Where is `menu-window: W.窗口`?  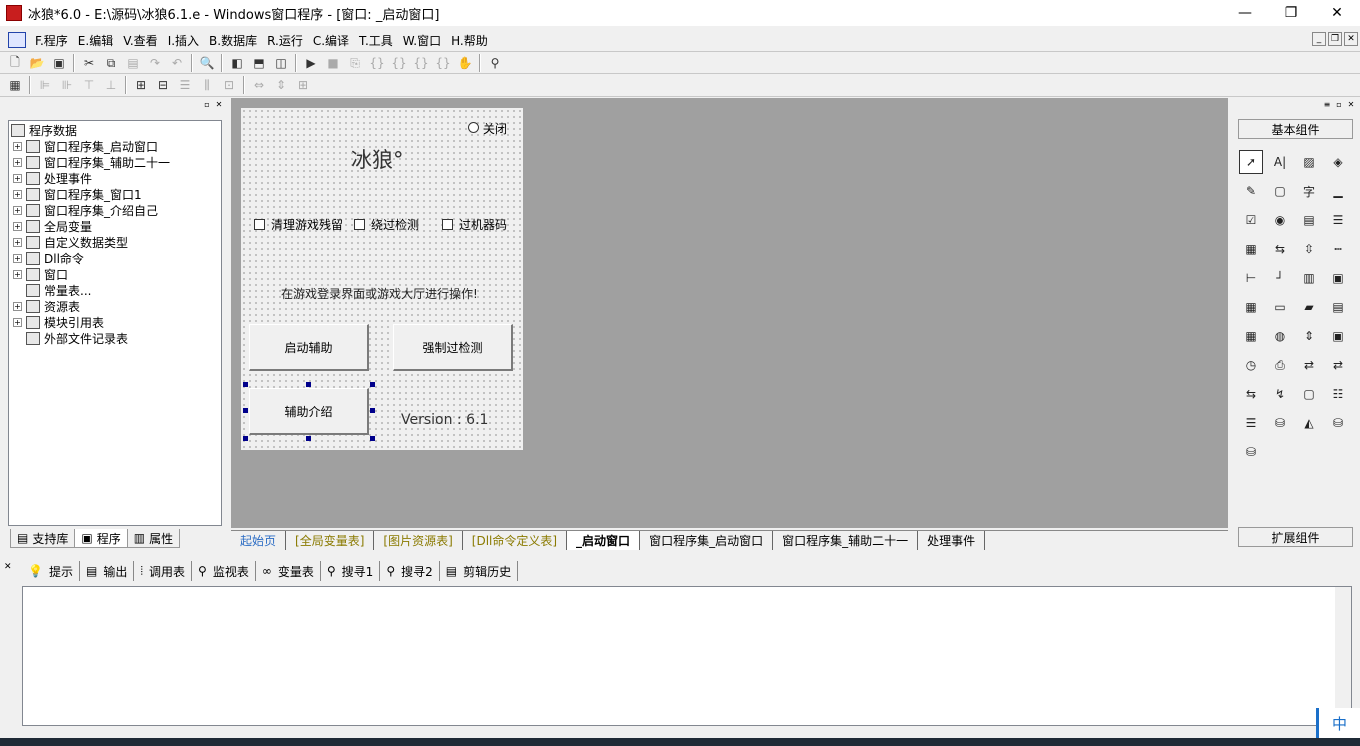 menu-window: W.窗口 is located at coordinates (422, 40).